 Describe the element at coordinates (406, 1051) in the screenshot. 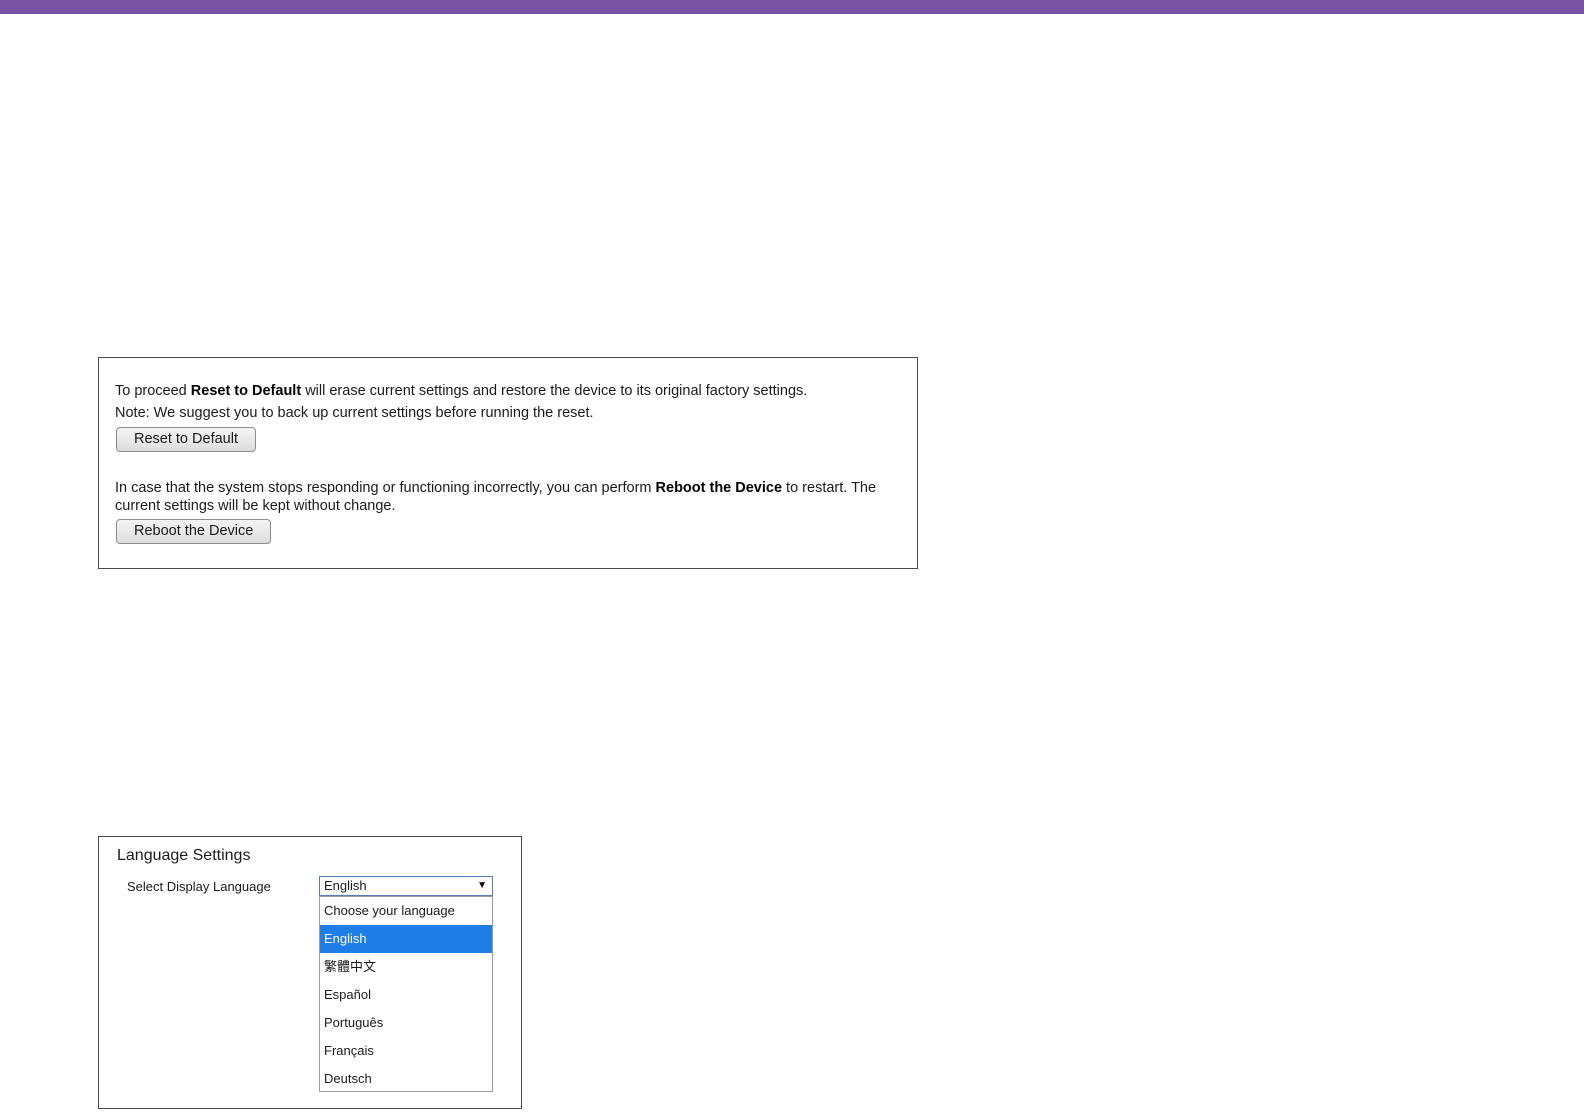

I see `language-option-french: Français` at that location.